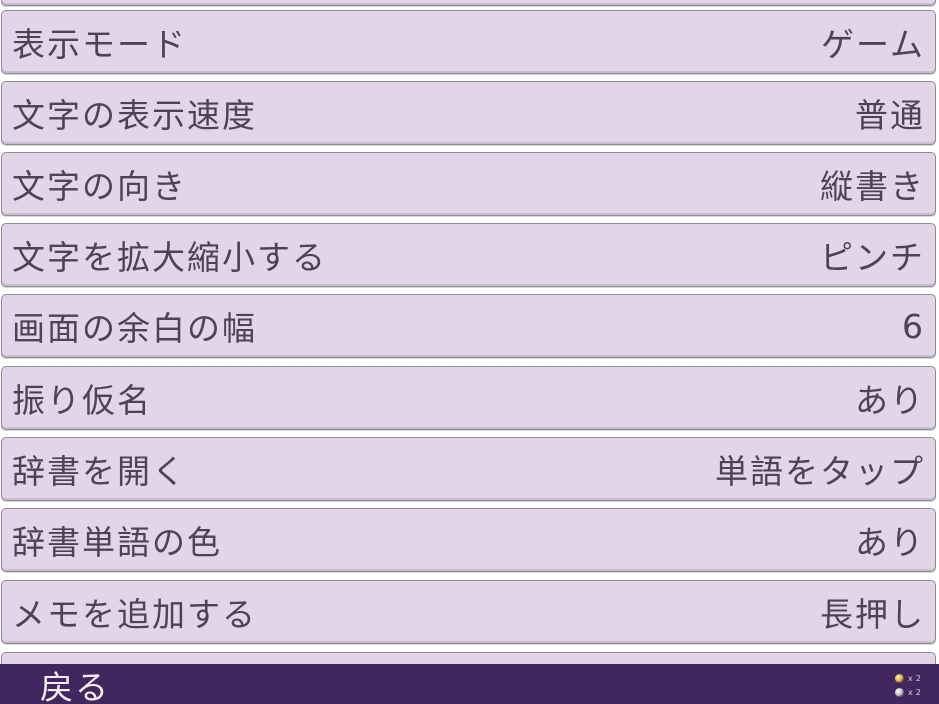 The image size is (939, 704). I want to click on setting-label: 振り仮名, so click(82, 400).